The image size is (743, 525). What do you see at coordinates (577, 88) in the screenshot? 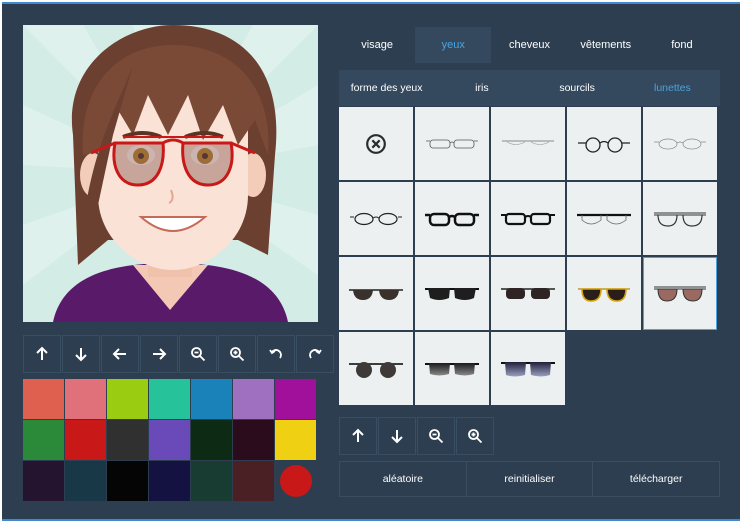
I see `subtab-sourcils: sourcils` at bounding box center [577, 88].